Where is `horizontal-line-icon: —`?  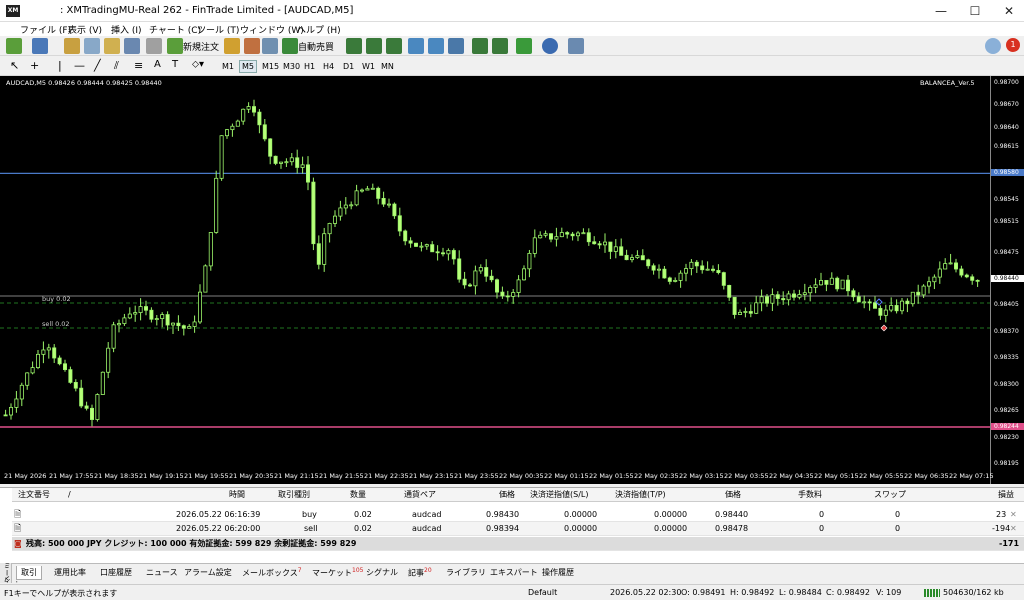
horizontal-line-icon: — is located at coordinates (79, 65).